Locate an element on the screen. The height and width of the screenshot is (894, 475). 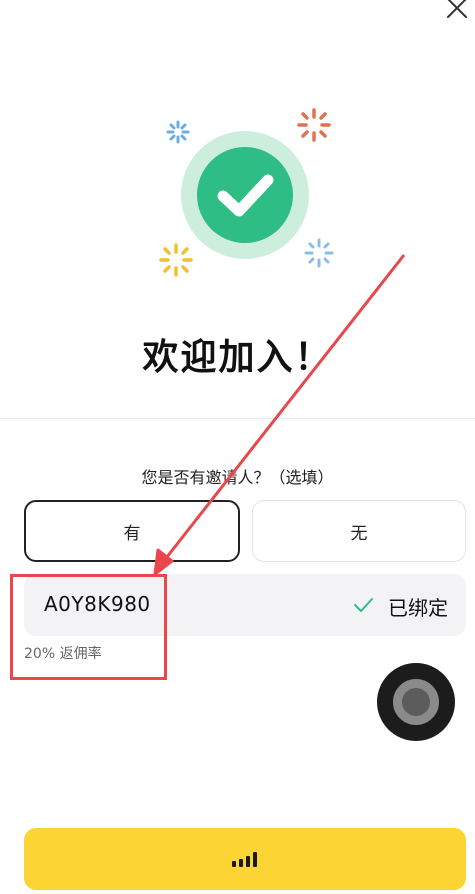
loading-indicator-icon is located at coordinates (244, 859).